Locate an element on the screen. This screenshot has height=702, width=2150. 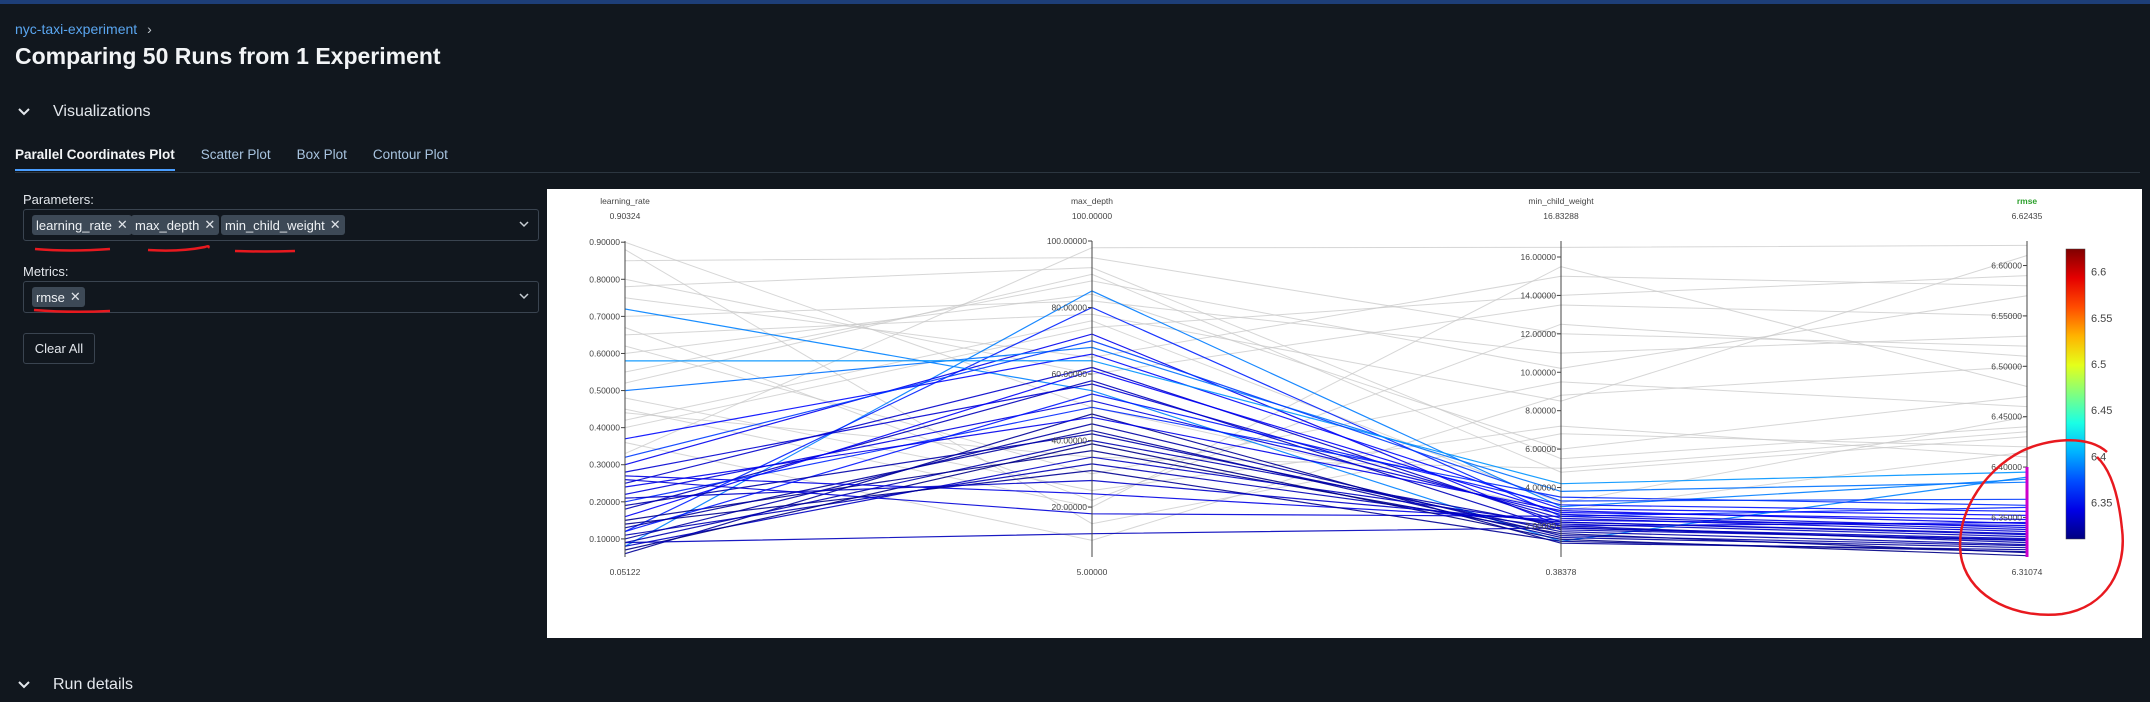
metric-chip-rmse: rmse ✕ is located at coordinates (58, 297).